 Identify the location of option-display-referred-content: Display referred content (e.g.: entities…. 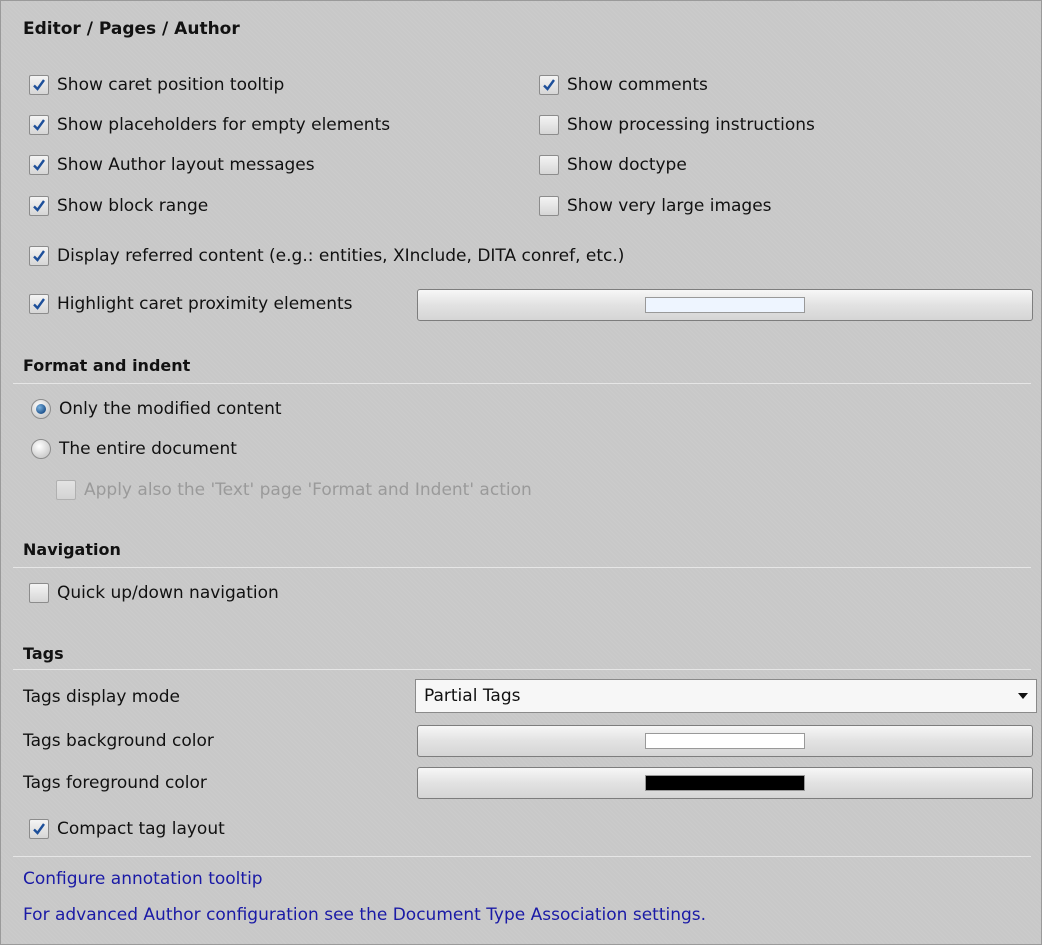
(326, 256).